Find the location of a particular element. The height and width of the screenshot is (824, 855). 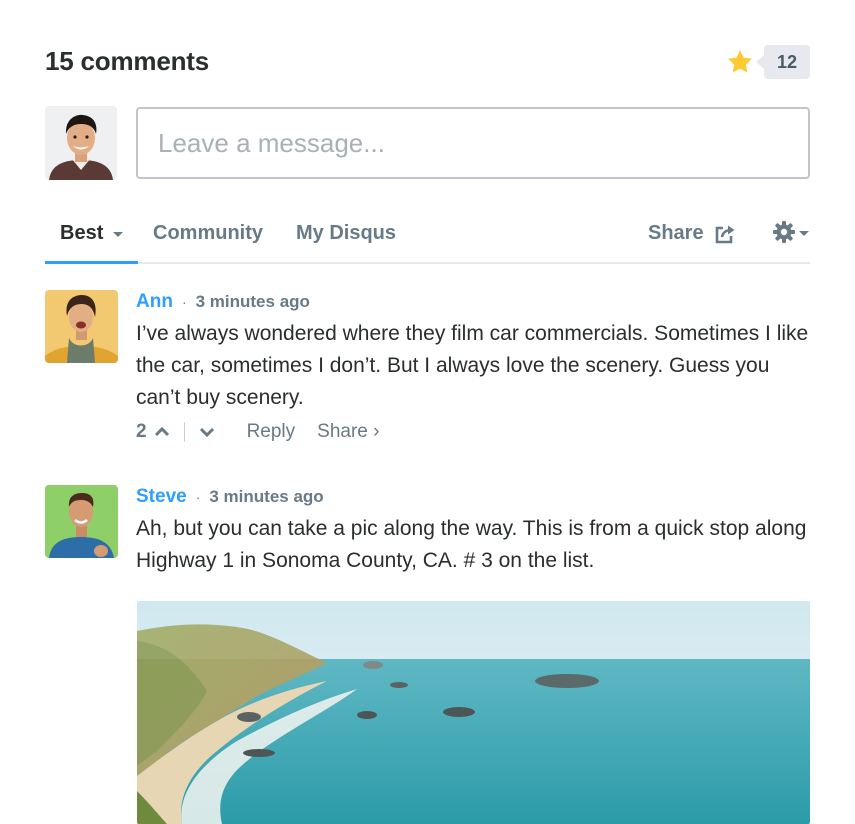

vote-divider is located at coordinates (184, 432).